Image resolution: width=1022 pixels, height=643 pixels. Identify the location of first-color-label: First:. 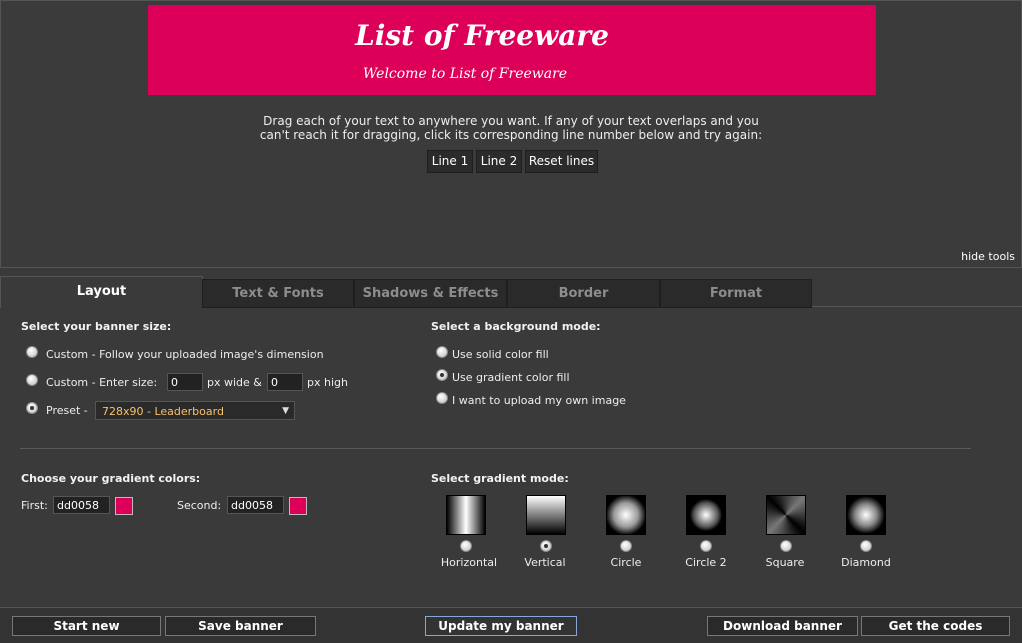
(34, 505).